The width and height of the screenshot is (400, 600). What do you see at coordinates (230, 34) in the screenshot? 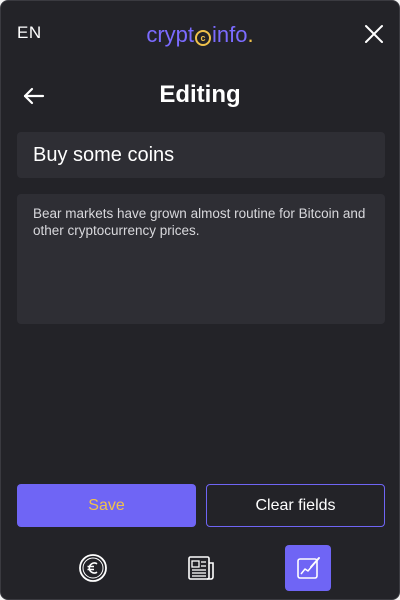
I see `logo-text-part2: info` at bounding box center [230, 34].